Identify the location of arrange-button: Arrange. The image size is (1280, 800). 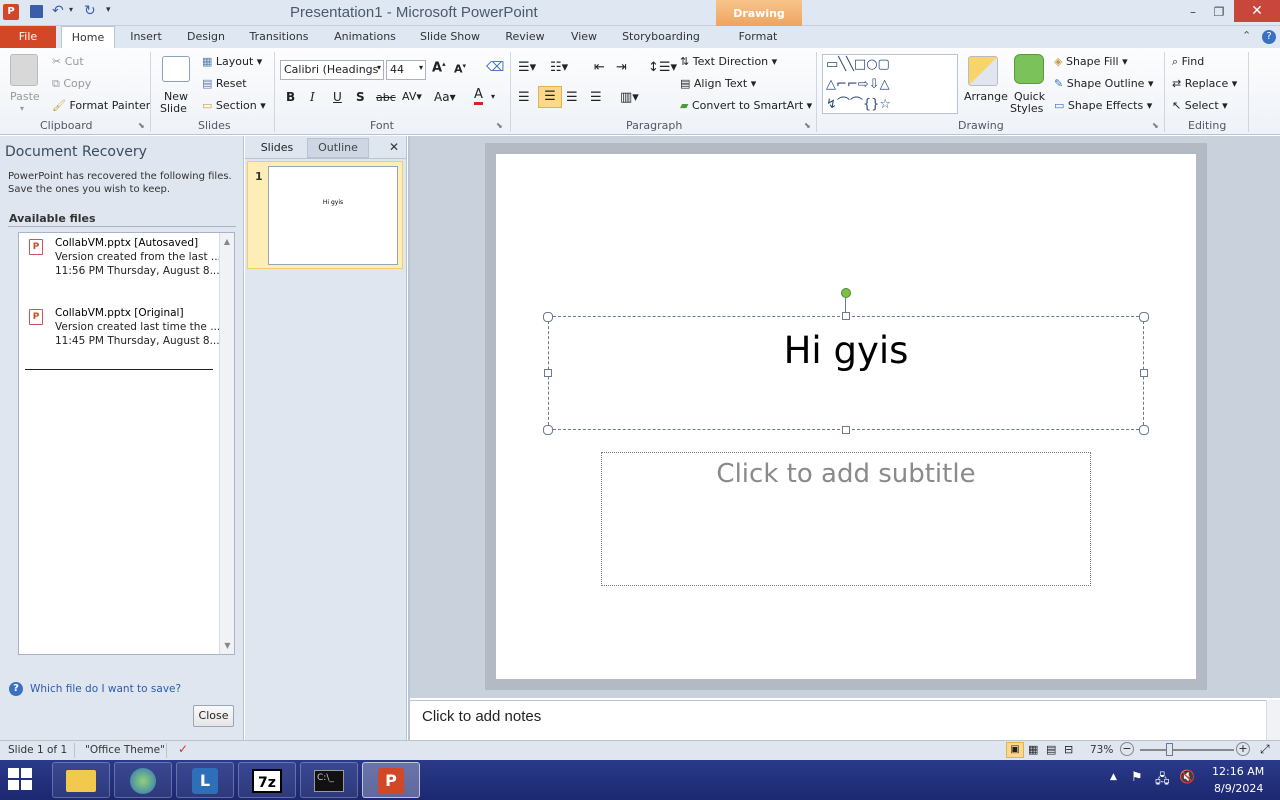
(986, 96).